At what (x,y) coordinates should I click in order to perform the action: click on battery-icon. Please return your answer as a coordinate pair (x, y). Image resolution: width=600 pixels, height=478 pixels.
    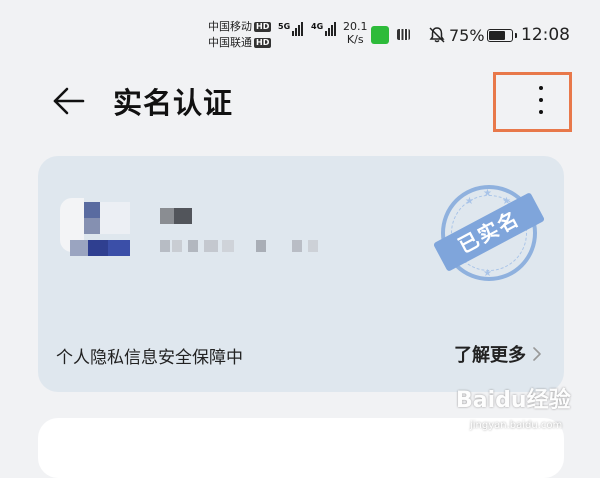
    Looking at the image, I should click on (502, 35).